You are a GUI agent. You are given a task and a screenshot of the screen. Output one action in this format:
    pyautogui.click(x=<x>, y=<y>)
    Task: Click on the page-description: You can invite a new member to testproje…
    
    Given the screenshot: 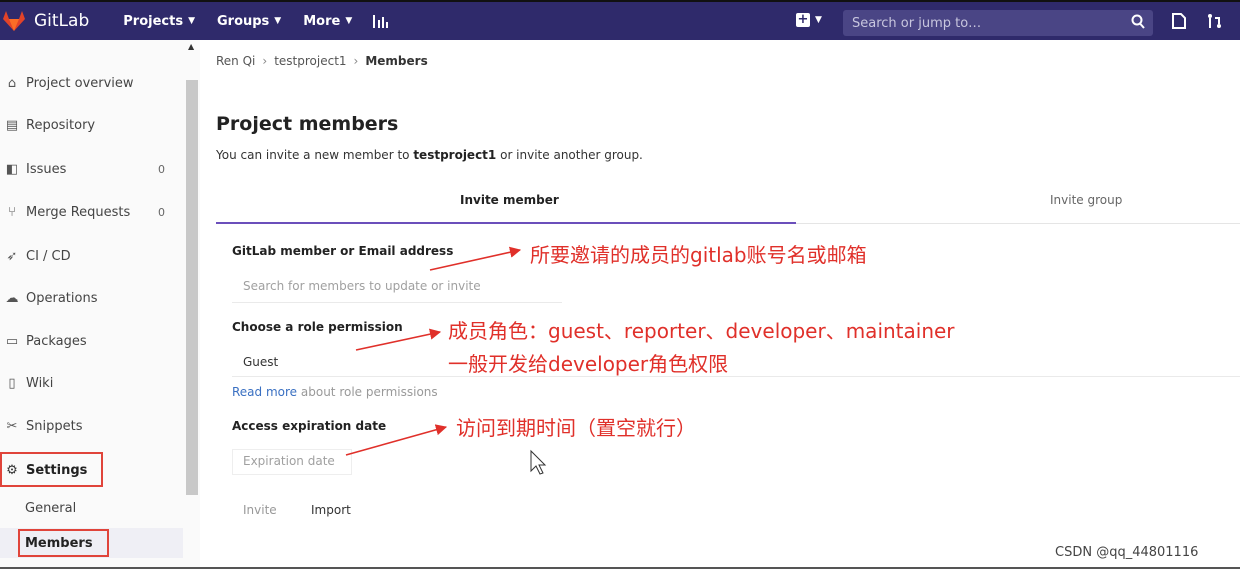 What is the action you would take?
    pyautogui.click(x=429, y=155)
    